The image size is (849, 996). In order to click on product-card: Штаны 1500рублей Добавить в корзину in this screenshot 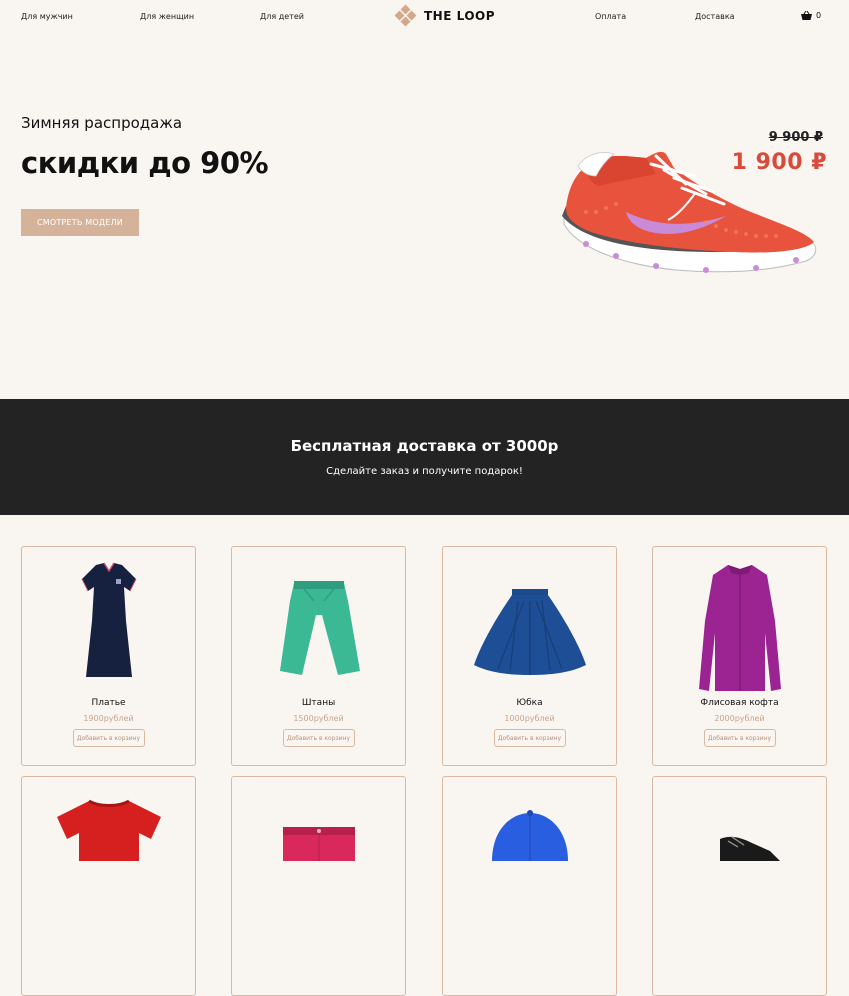, I will do `click(318, 656)`.